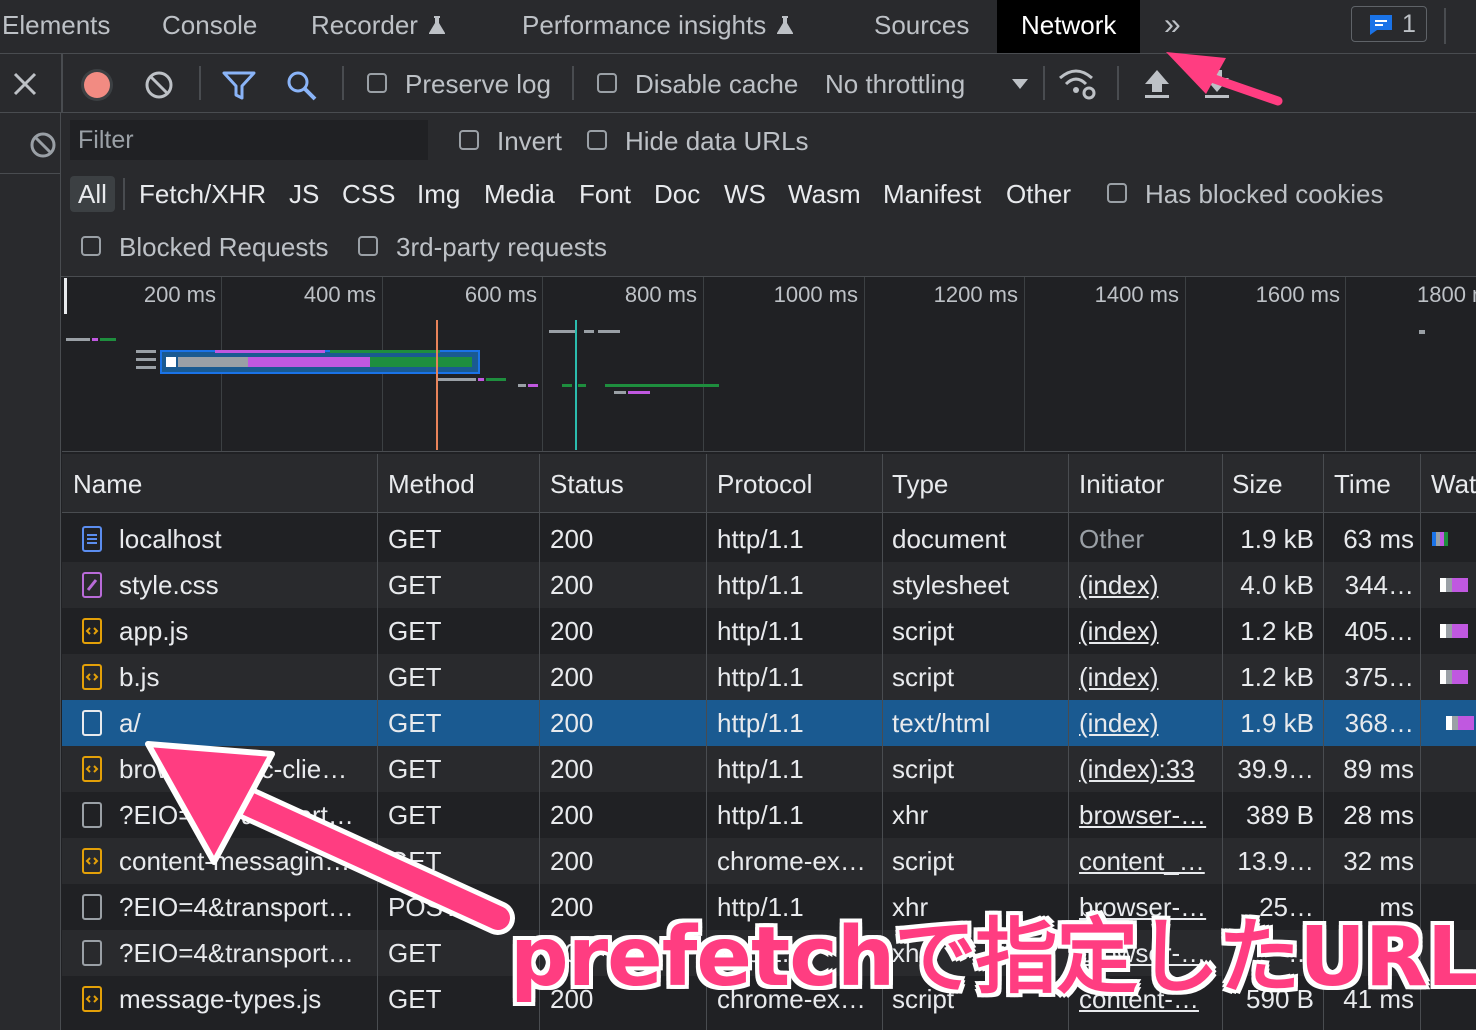 The image size is (1476, 1030). What do you see at coordinates (358, 854) in the screenshot?
I see `annotation-arrow-row` at bounding box center [358, 854].